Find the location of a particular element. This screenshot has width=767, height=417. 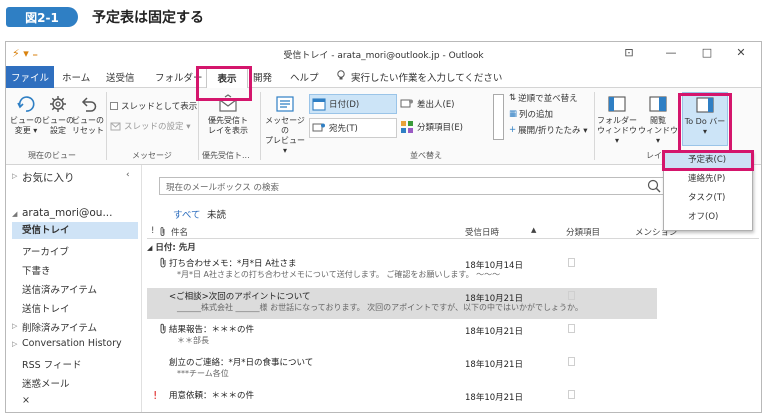

arrange-by-to: 宛先(T) is located at coordinates (353, 128).